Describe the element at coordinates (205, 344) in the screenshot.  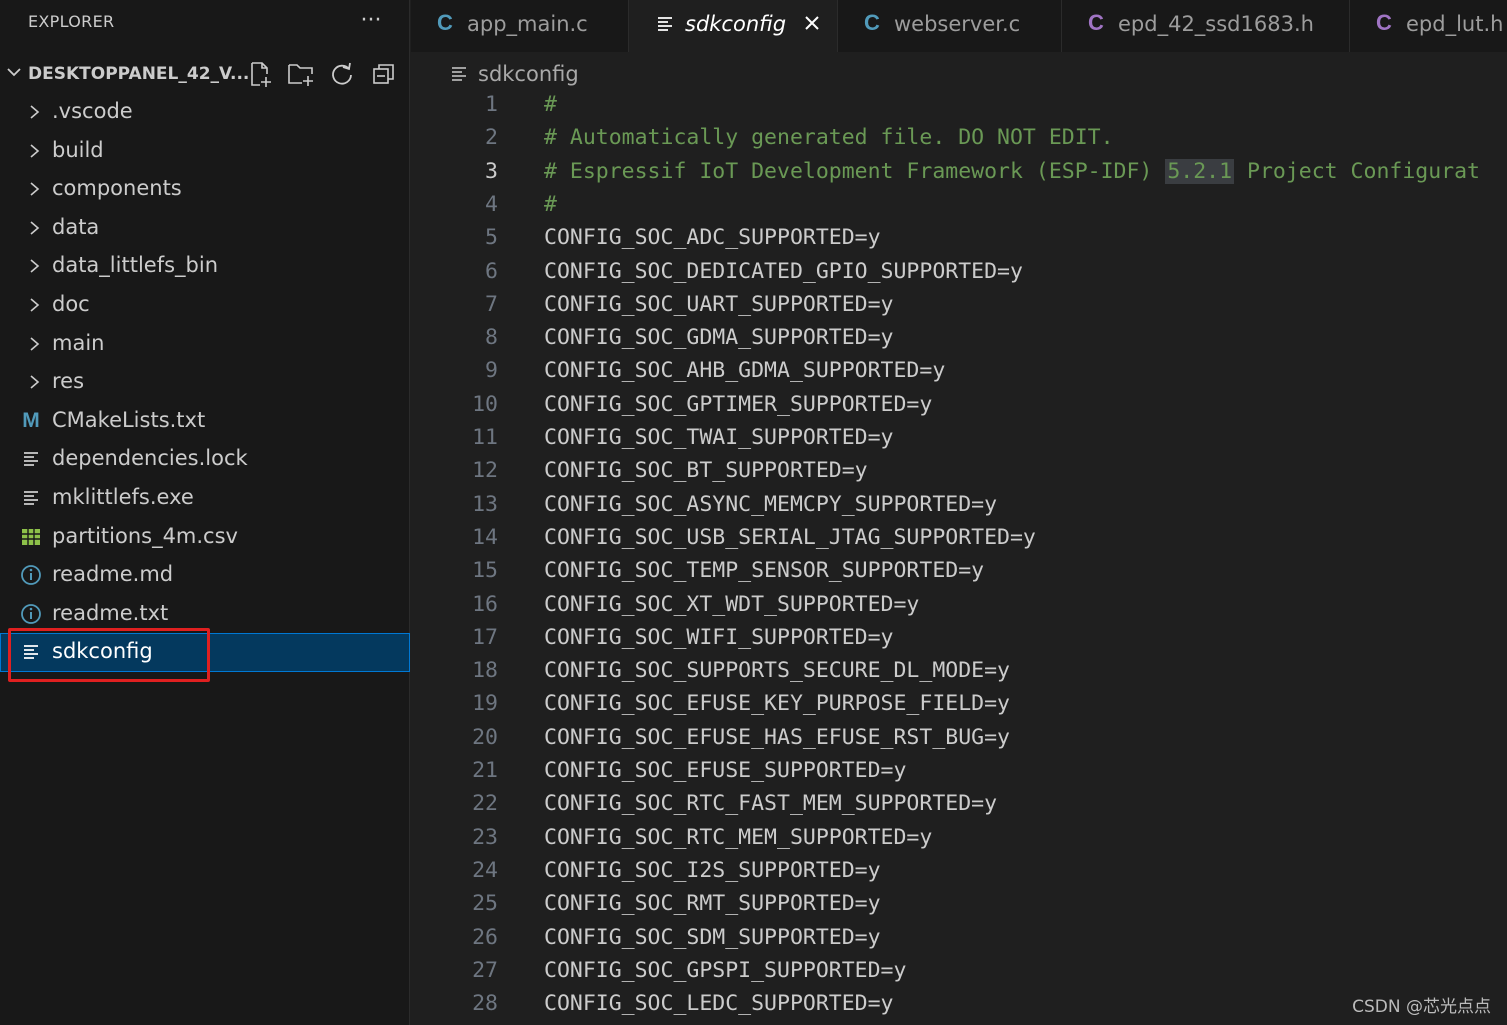
I see `tree-folder-main: main` at that location.